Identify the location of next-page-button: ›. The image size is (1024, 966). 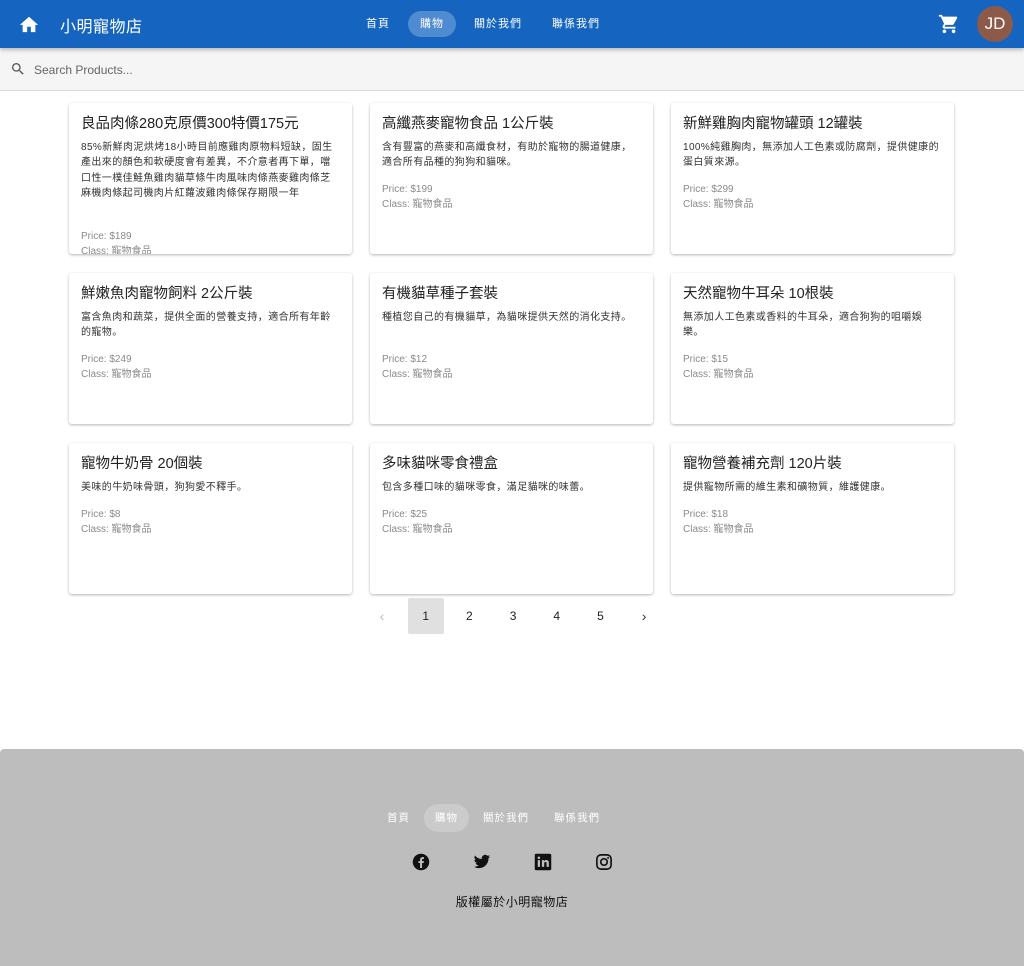
(644, 616).